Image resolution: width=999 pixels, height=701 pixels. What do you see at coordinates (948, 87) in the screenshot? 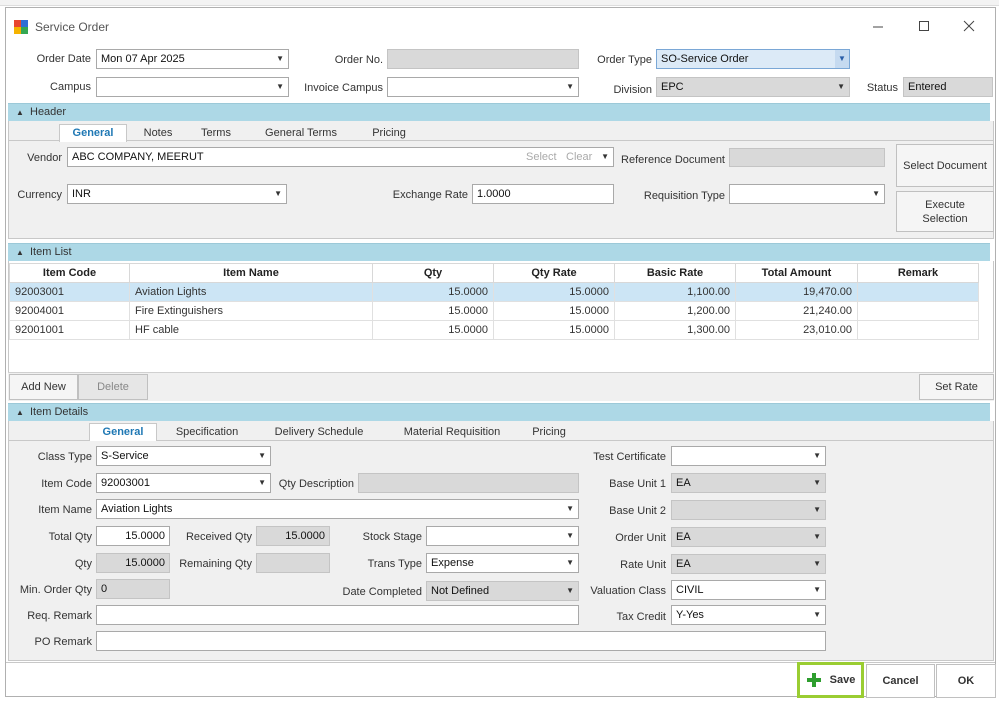
I see `status-field: Entered` at bounding box center [948, 87].